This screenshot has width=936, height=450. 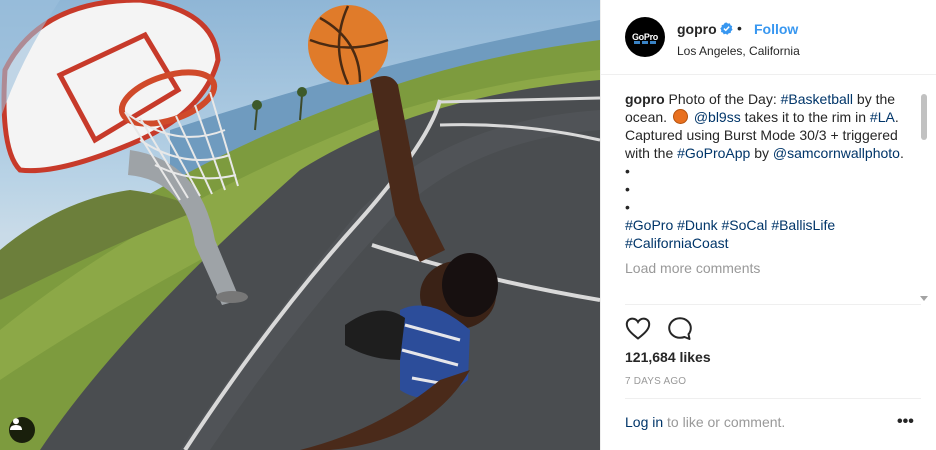 What do you see at coordinates (697, 225) in the screenshot?
I see `hashtag-link: #Dunk` at bounding box center [697, 225].